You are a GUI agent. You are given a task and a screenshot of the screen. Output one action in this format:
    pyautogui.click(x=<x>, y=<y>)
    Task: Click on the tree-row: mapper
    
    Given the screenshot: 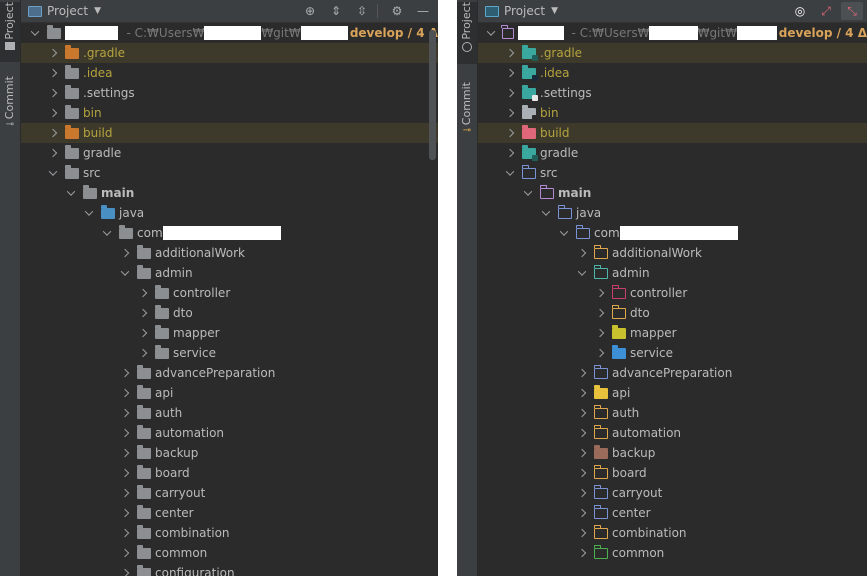 What is the action you would take?
    pyautogui.click(x=672, y=333)
    